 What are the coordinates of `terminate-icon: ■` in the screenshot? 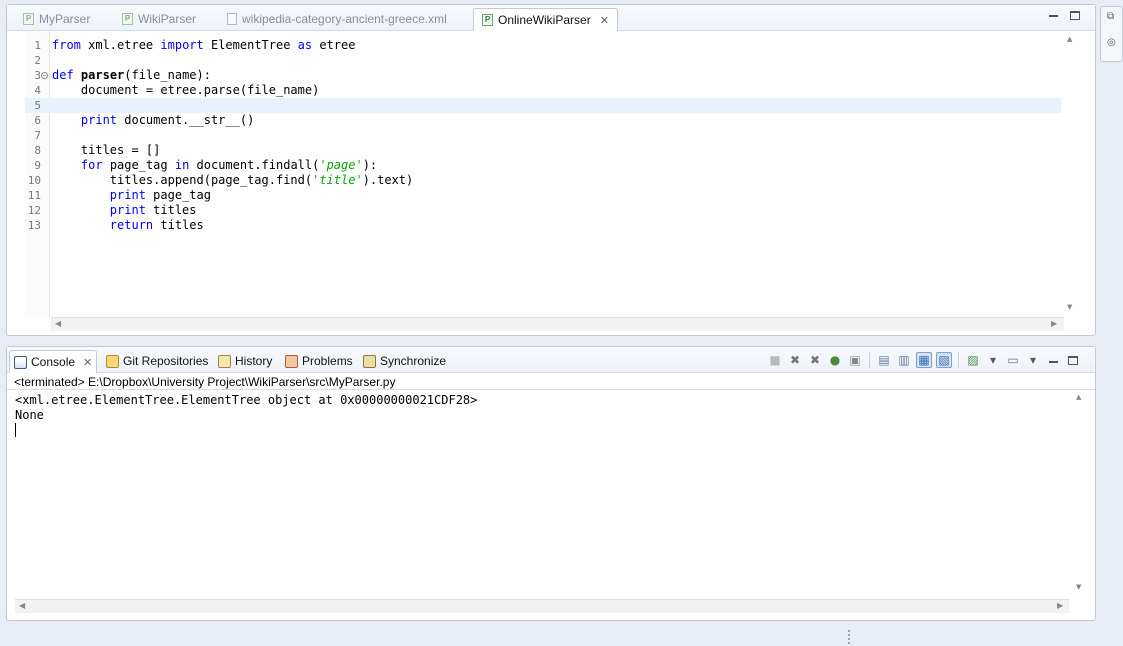 It's located at (775, 360).